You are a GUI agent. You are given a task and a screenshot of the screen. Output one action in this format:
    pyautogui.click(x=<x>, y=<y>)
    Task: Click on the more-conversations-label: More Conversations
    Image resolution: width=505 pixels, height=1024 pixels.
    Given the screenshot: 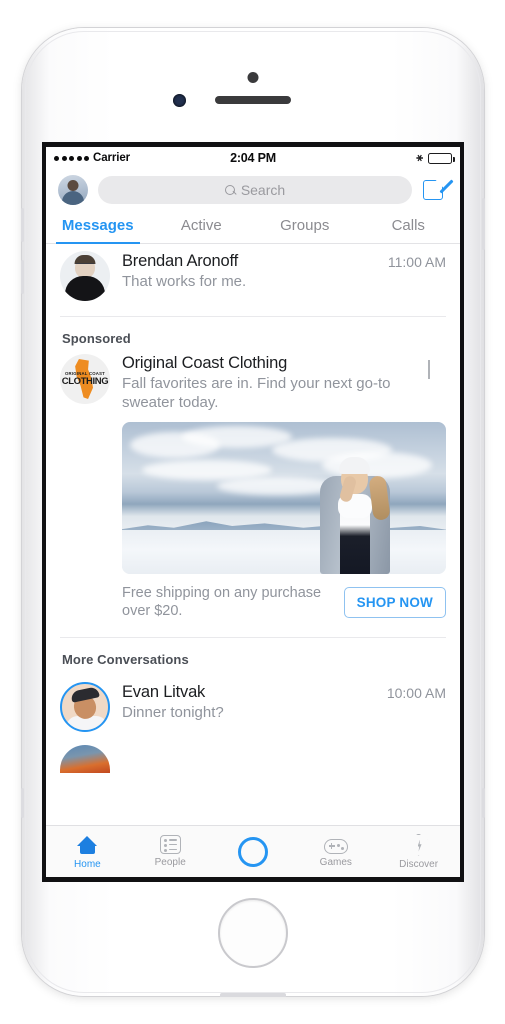 What is the action you would take?
    pyautogui.click(x=125, y=660)
    